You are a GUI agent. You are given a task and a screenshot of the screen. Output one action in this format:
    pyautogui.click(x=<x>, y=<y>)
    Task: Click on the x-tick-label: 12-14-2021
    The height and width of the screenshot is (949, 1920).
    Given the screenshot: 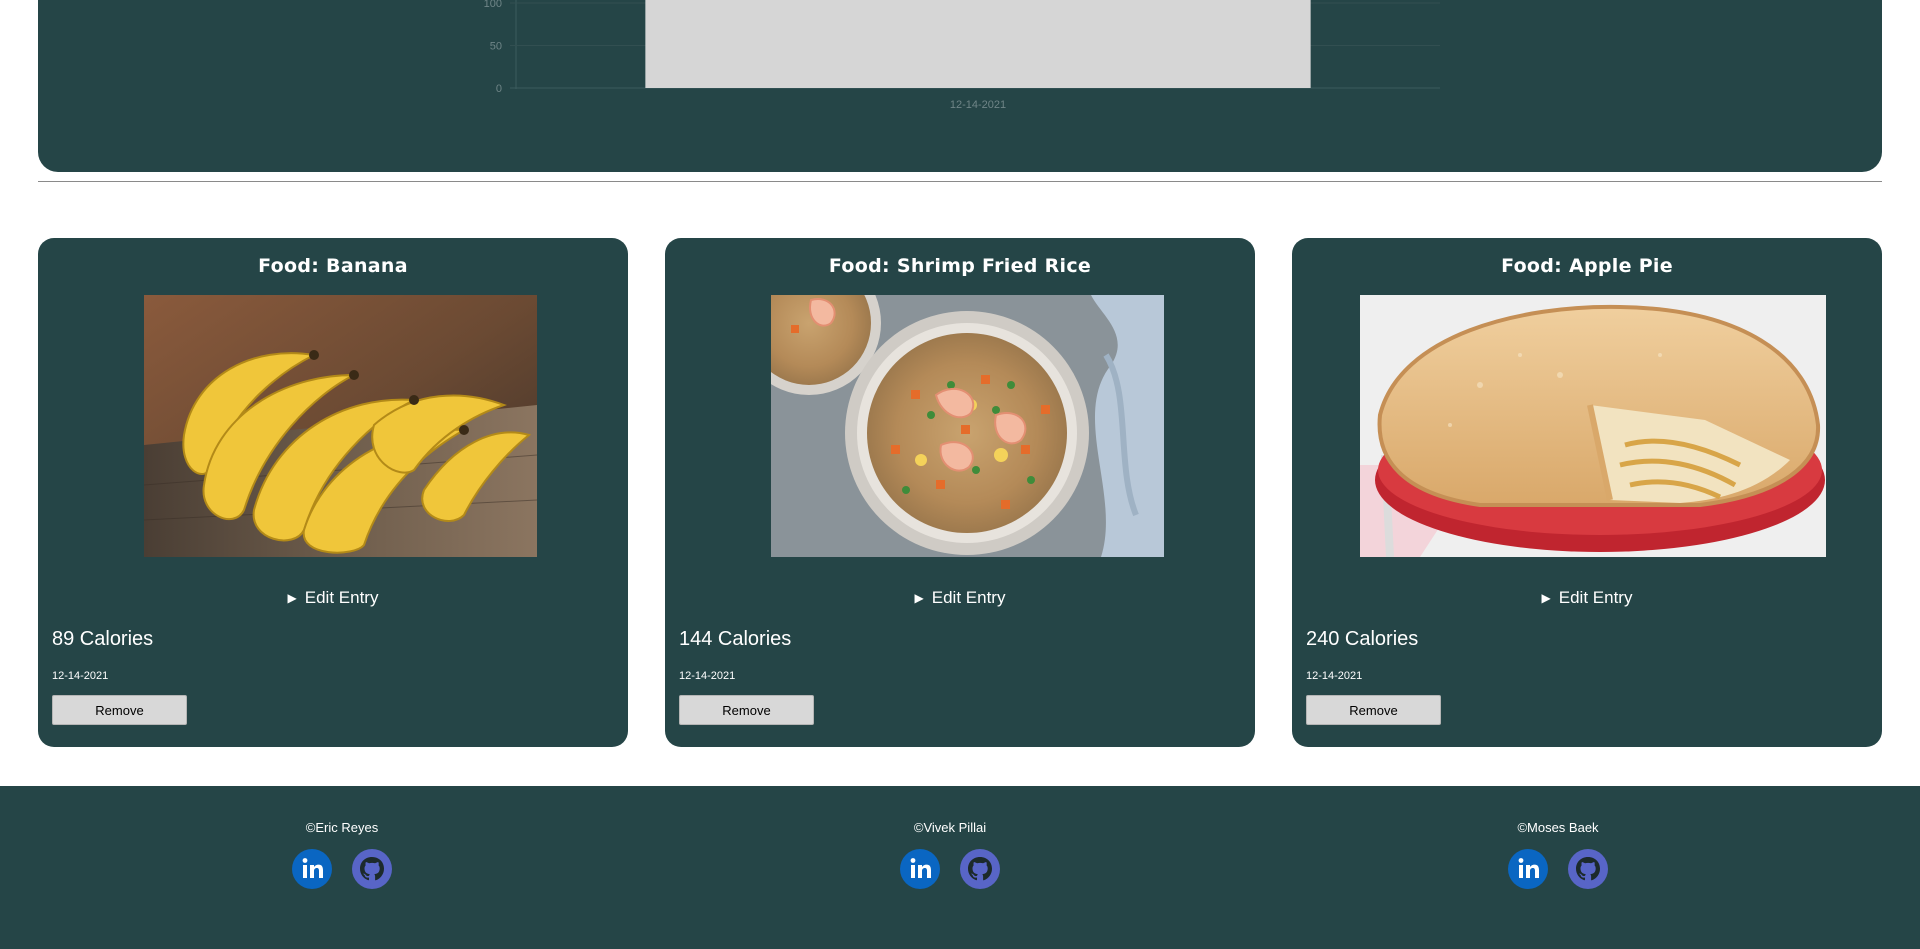 What is the action you would take?
    pyautogui.click(x=978, y=105)
    